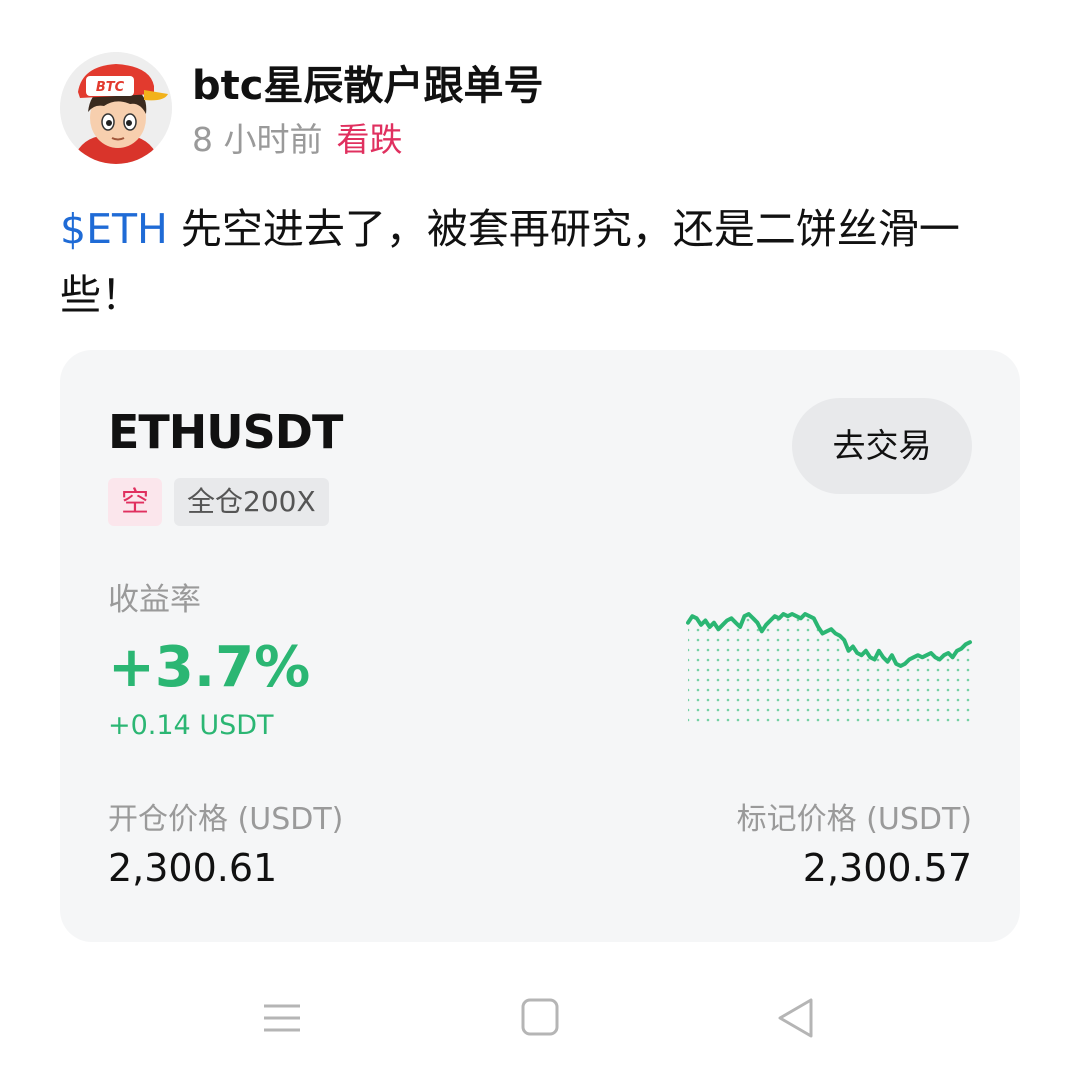 The height and width of the screenshot is (1084, 1080). Describe the element at coordinates (887, 868) in the screenshot. I see `mark-price-value: 2,300.57` at that location.